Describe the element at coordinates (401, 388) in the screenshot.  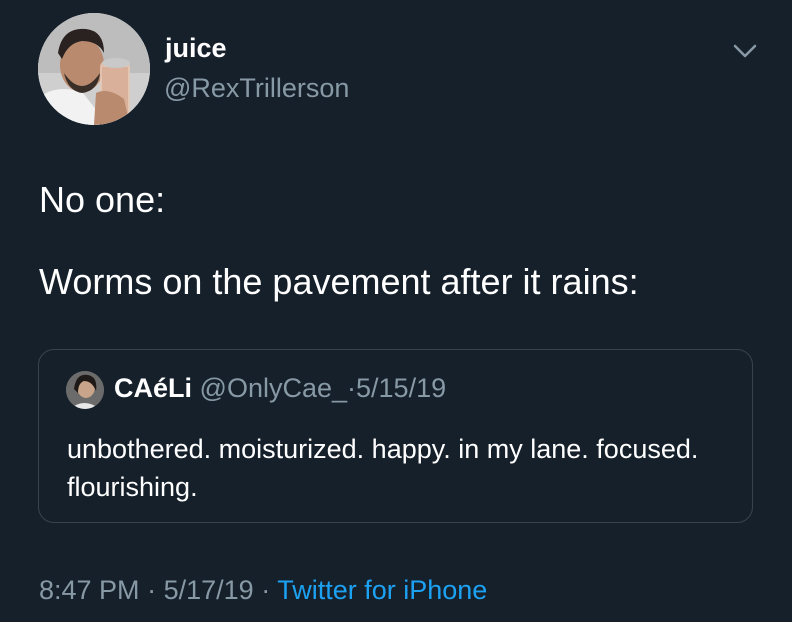
I see `quoted-date: 5/15/19` at that location.